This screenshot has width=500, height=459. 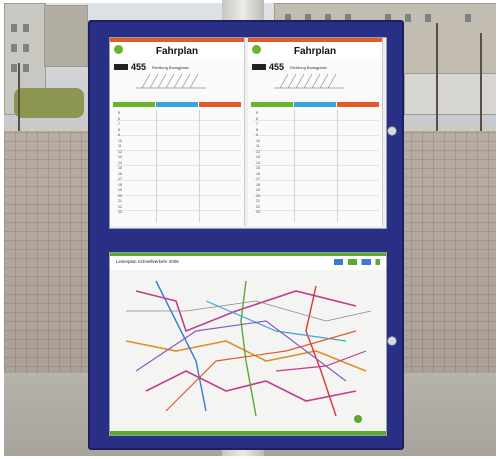 What do you see at coordinates (248, 433) in the screenshot?
I see `map-footer-bar` at bounding box center [248, 433].